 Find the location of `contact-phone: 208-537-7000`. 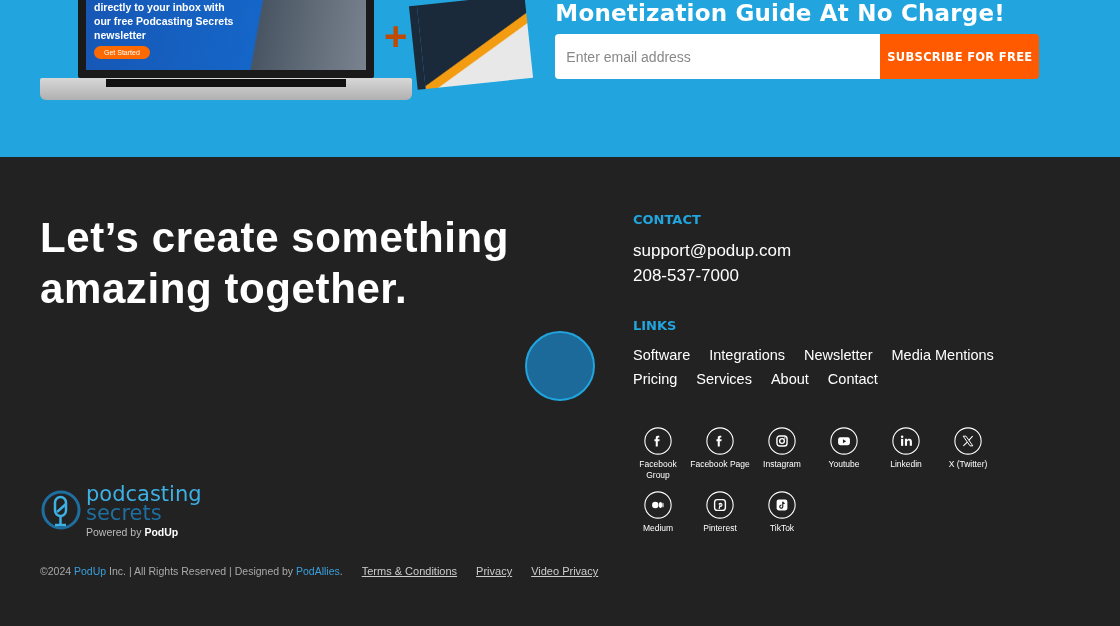

contact-phone: 208-537-7000 is located at coordinates (686, 276).